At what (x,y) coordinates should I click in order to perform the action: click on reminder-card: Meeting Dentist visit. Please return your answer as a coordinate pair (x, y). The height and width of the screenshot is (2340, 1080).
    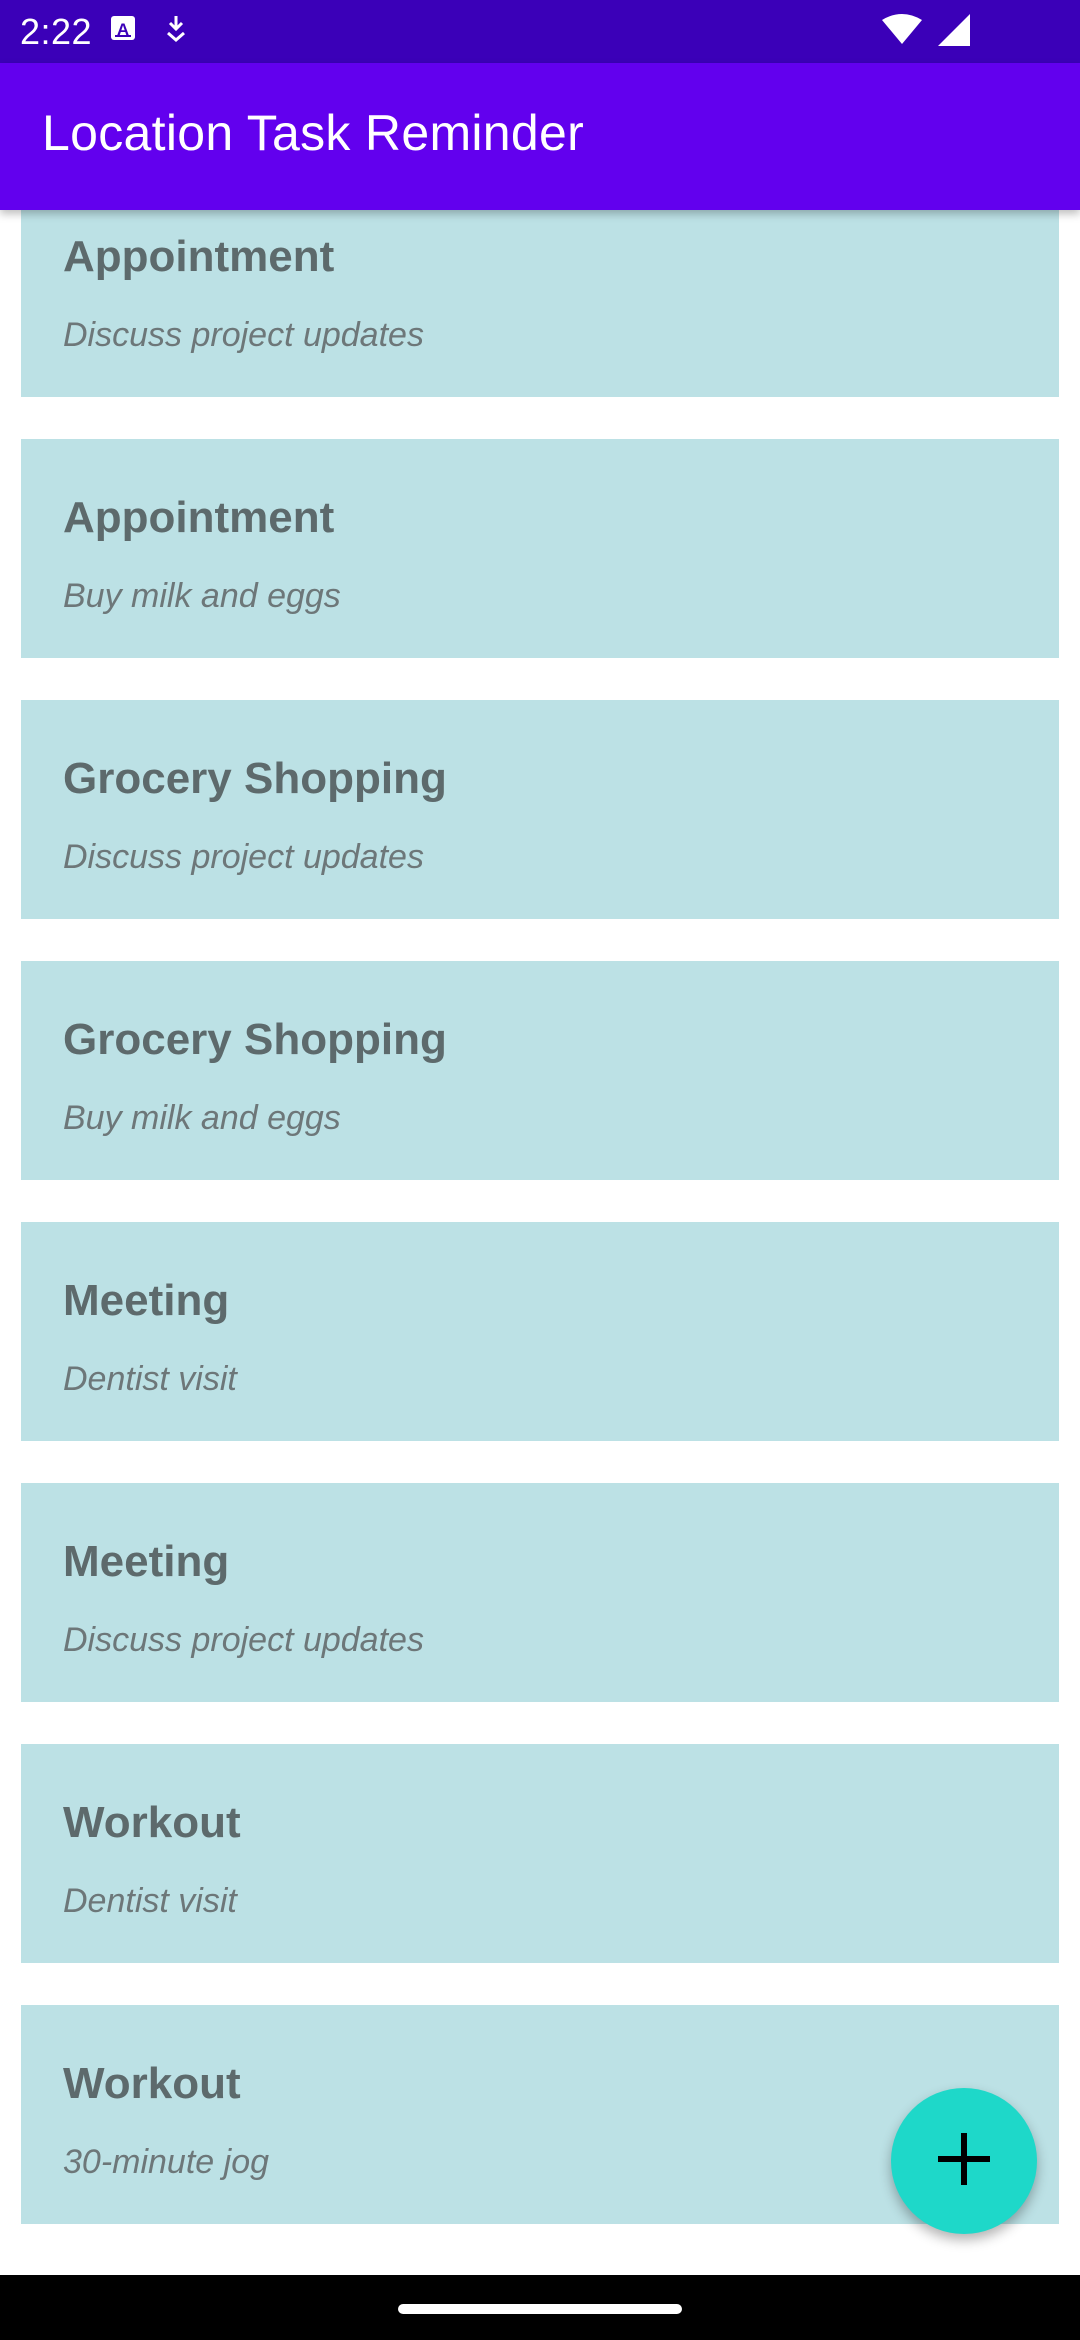
    Looking at the image, I should click on (540, 1331).